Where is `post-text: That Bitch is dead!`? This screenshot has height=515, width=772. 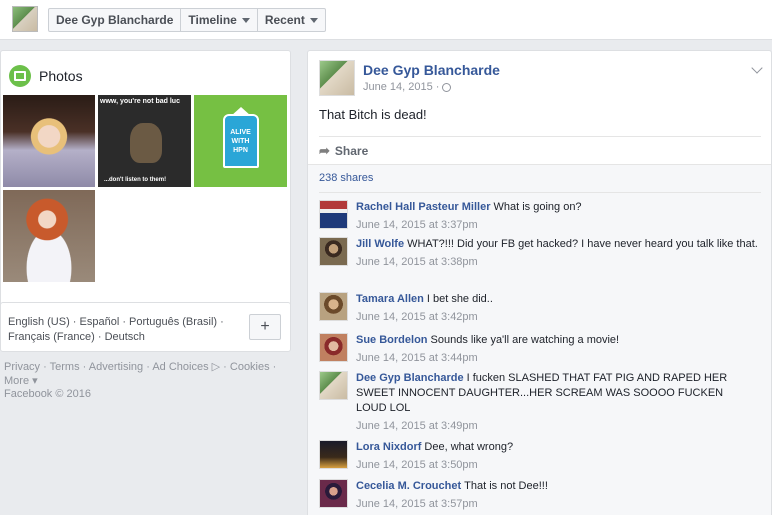
post-text: That Bitch is dead! is located at coordinates (373, 114).